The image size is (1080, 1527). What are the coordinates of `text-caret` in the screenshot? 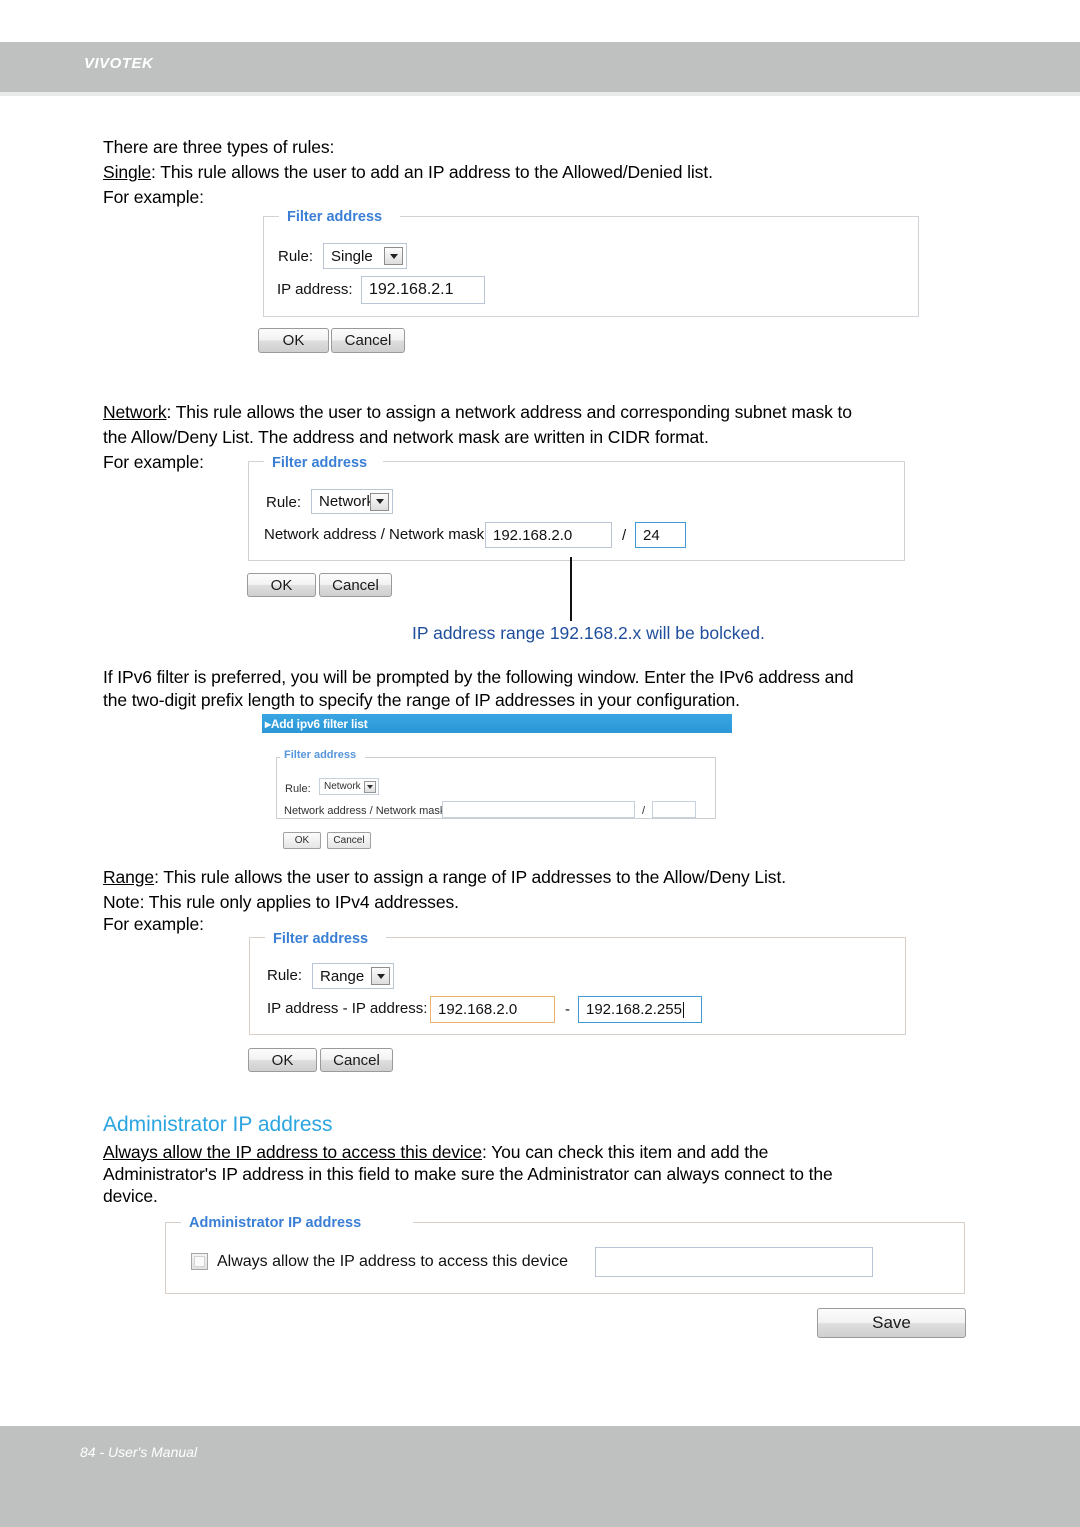 It's located at (683, 1009).